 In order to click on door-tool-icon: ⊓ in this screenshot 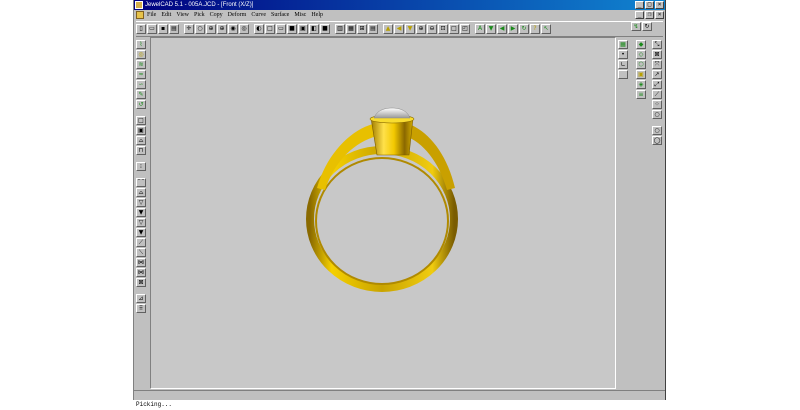, I will do `click(141, 150)`.